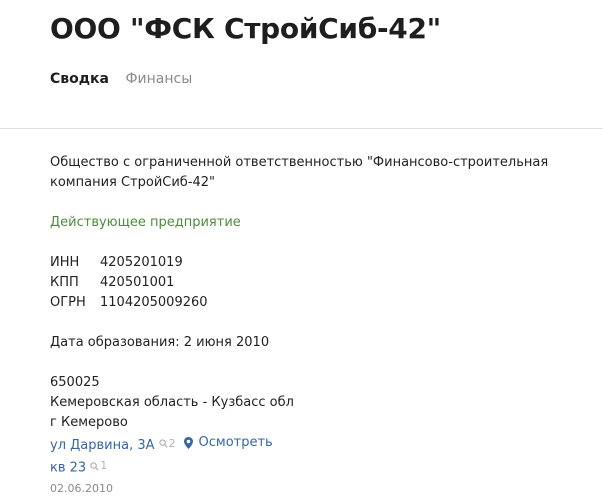  I want to click on status-badge: Действующее предприятие, so click(145, 222).